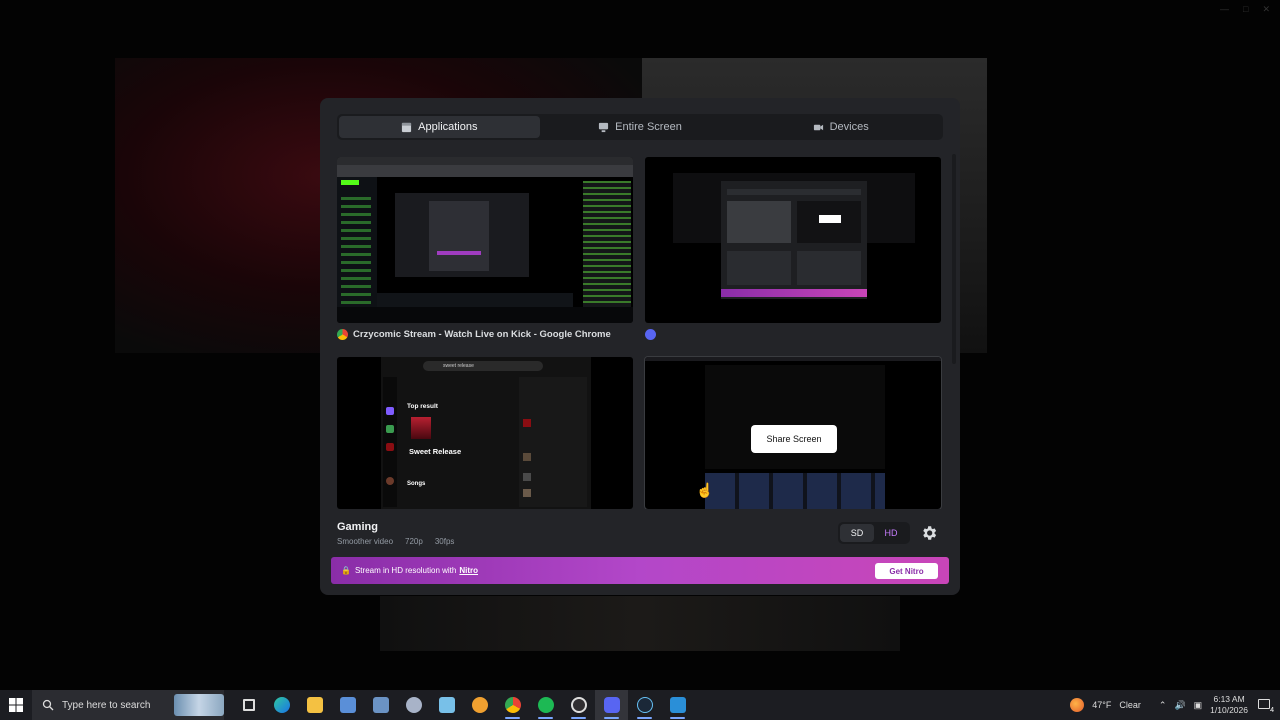 Image resolution: width=1280 pixels, height=720 pixels. I want to click on songs-label: Songs, so click(416, 484).